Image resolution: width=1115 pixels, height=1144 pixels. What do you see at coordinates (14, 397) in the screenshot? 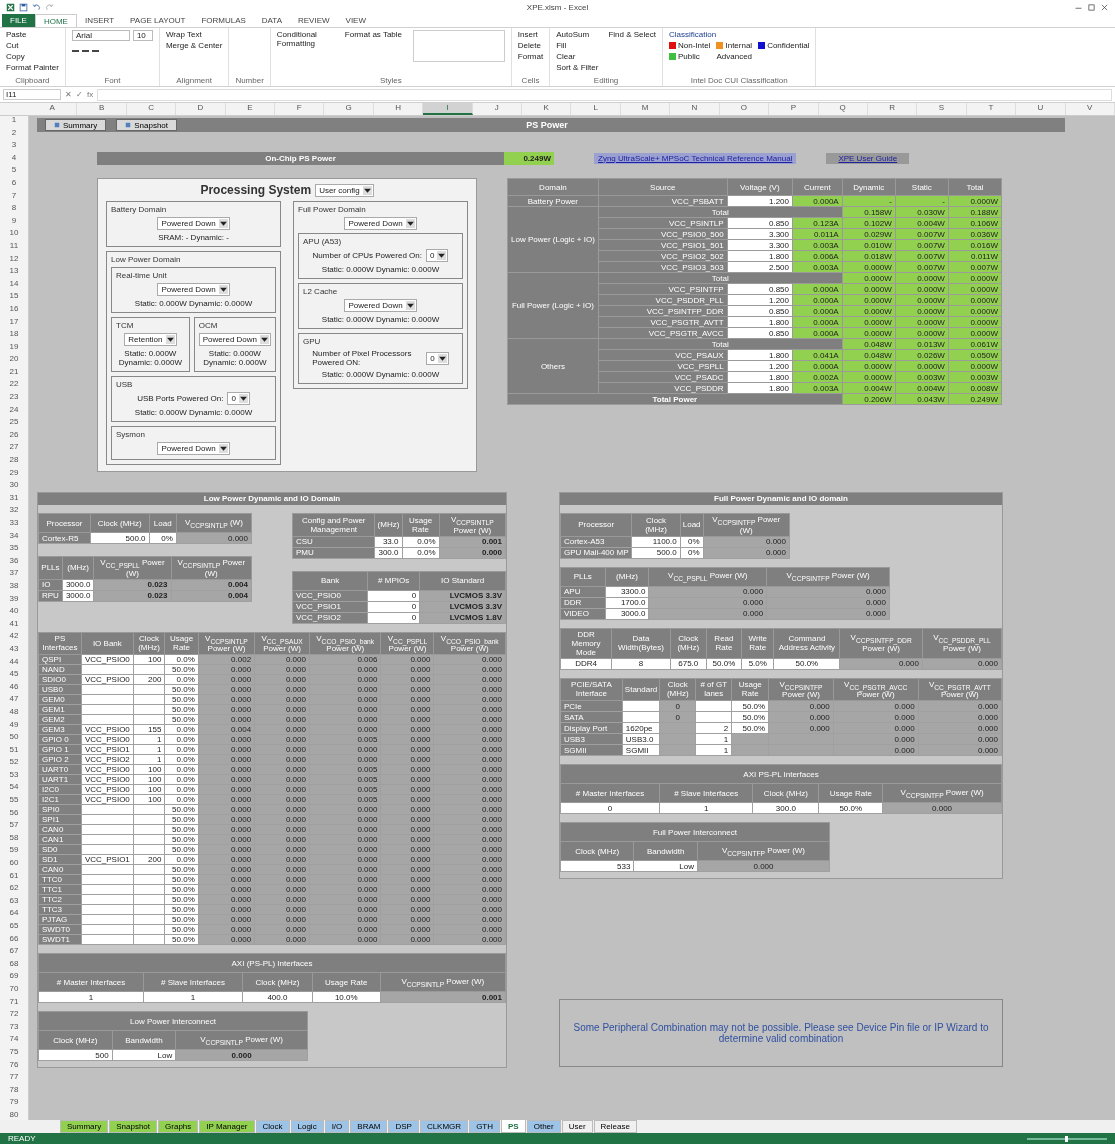
I see `row-number: 23` at bounding box center [14, 397].